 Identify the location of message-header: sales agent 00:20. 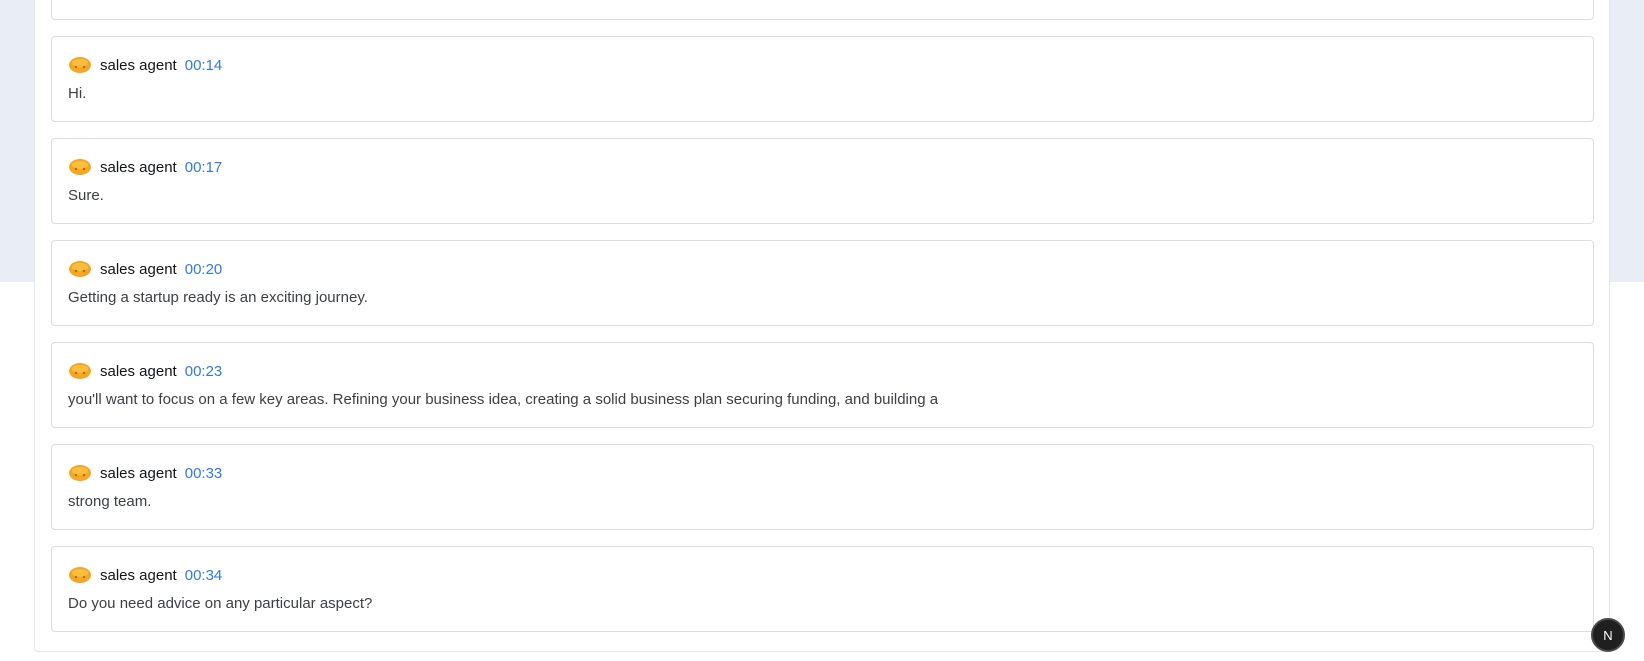
(145, 269).